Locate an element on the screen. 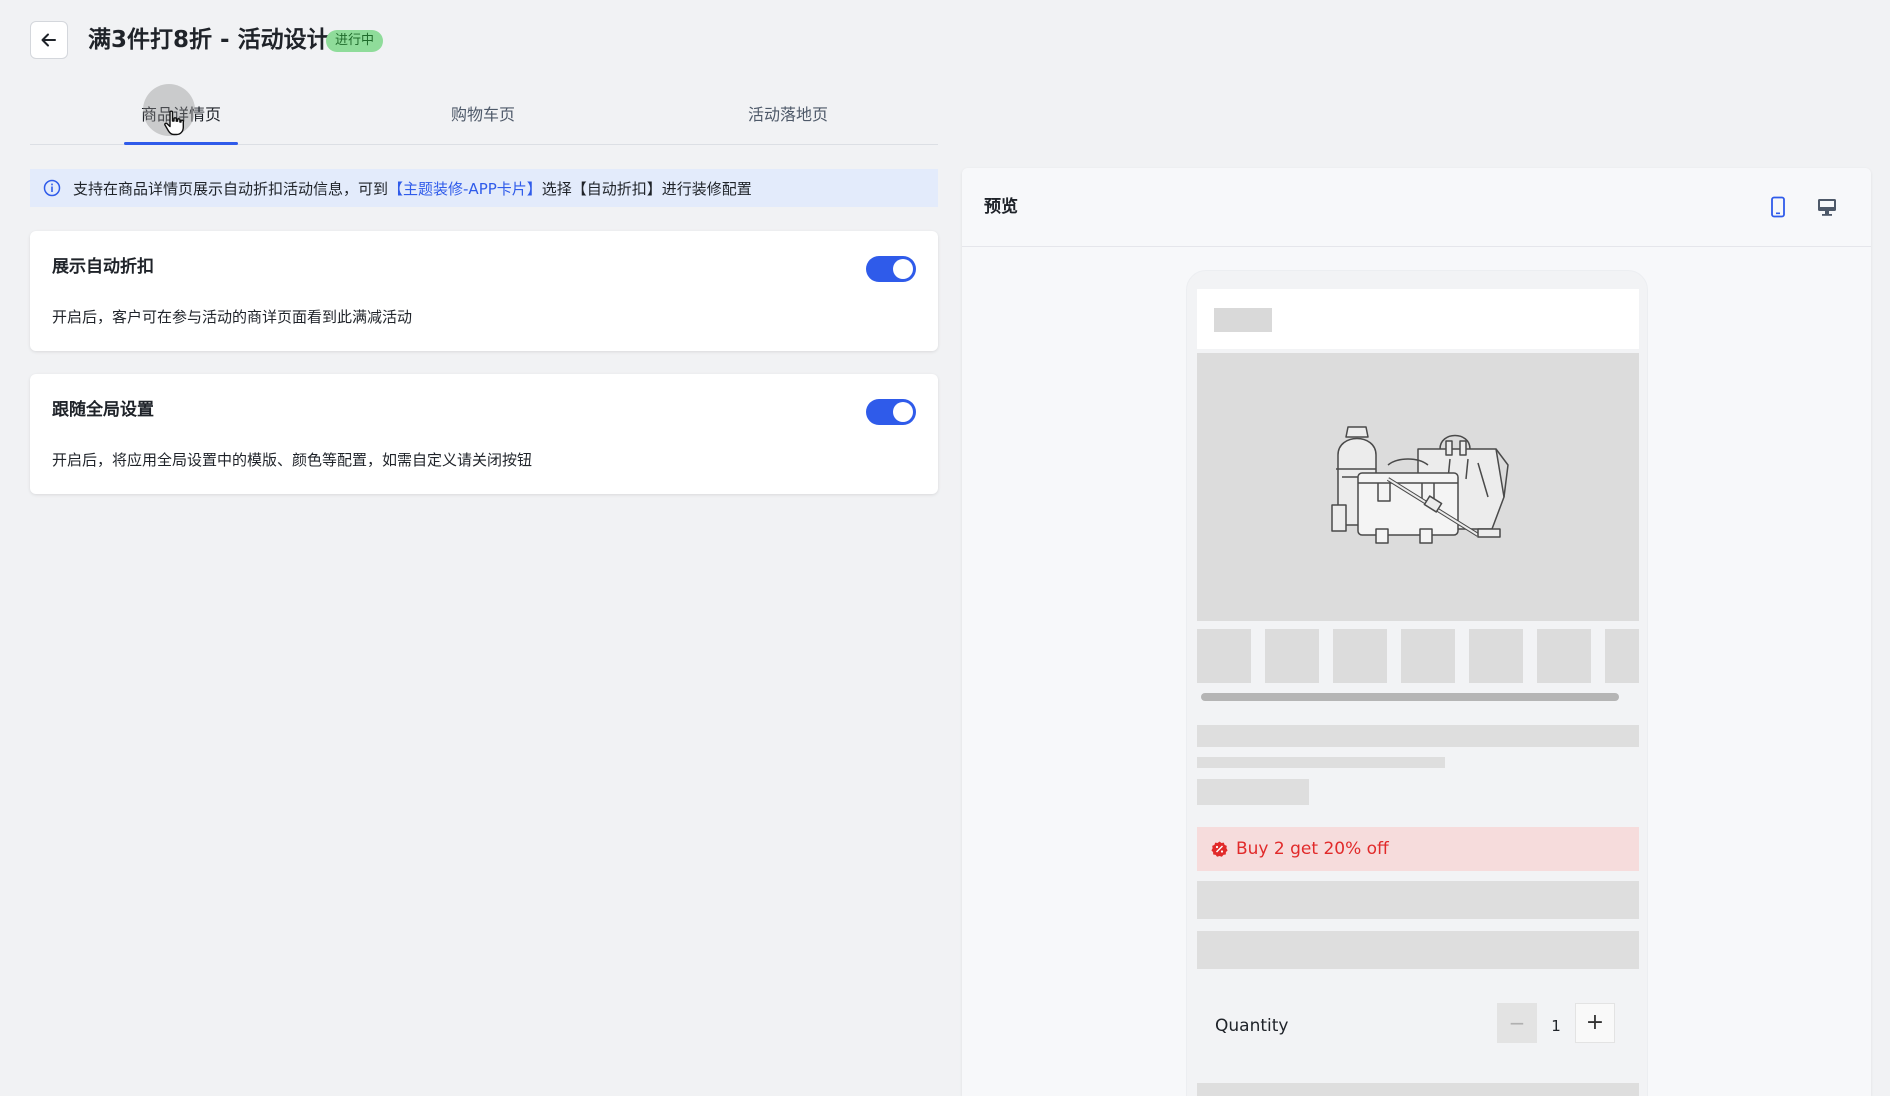  status-badge: 进行中 is located at coordinates (355, 41).